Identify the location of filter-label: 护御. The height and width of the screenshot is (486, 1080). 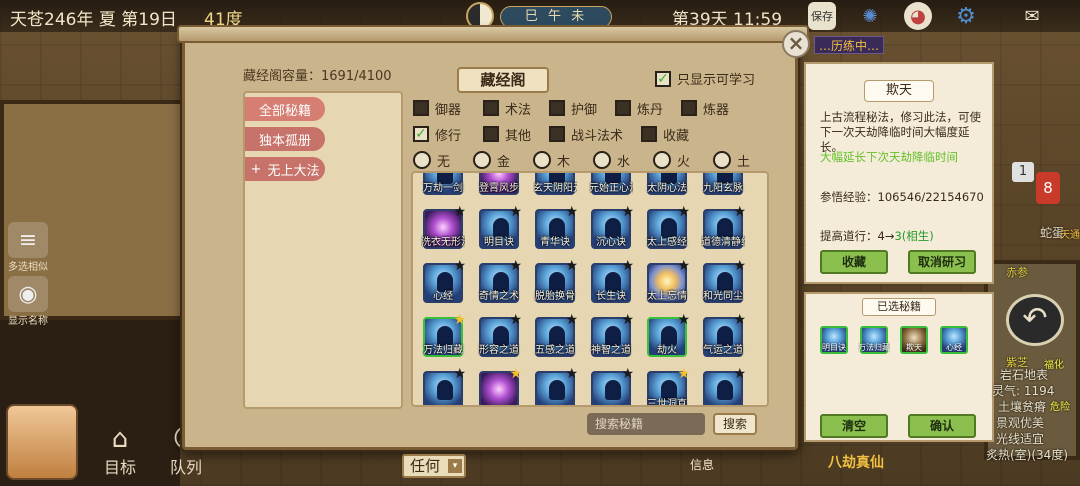
(584, 110).